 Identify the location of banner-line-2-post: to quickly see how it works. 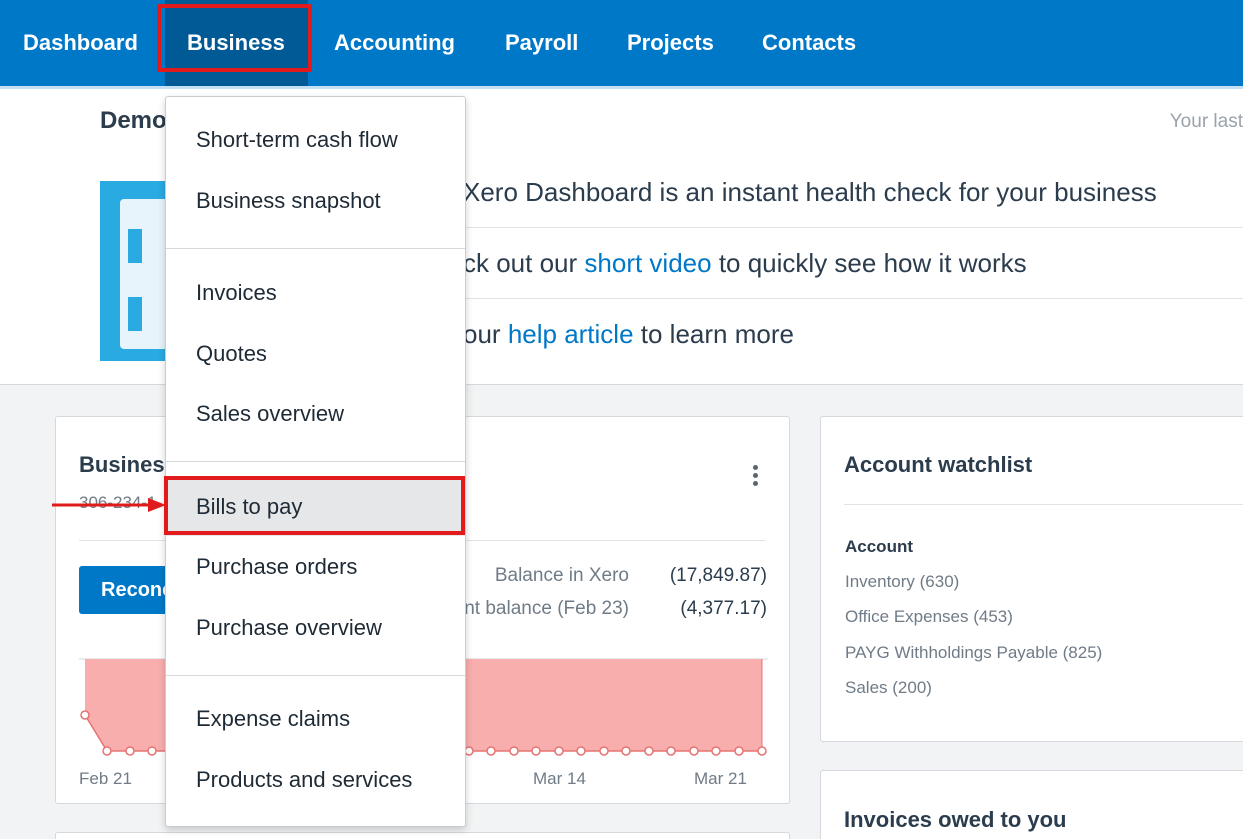
(869, 263).